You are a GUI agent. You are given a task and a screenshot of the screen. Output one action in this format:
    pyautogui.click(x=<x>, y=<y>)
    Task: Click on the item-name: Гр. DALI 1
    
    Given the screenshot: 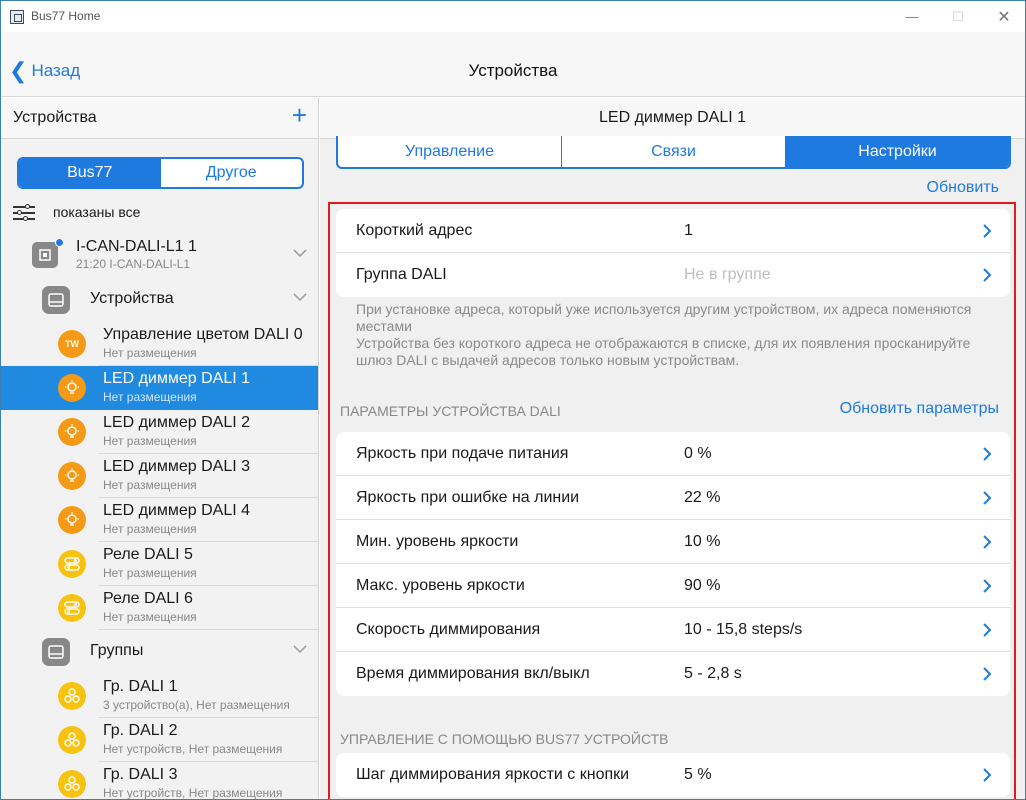 What is the action you would take?
    pyautogui.click(x=140, y=686)
    